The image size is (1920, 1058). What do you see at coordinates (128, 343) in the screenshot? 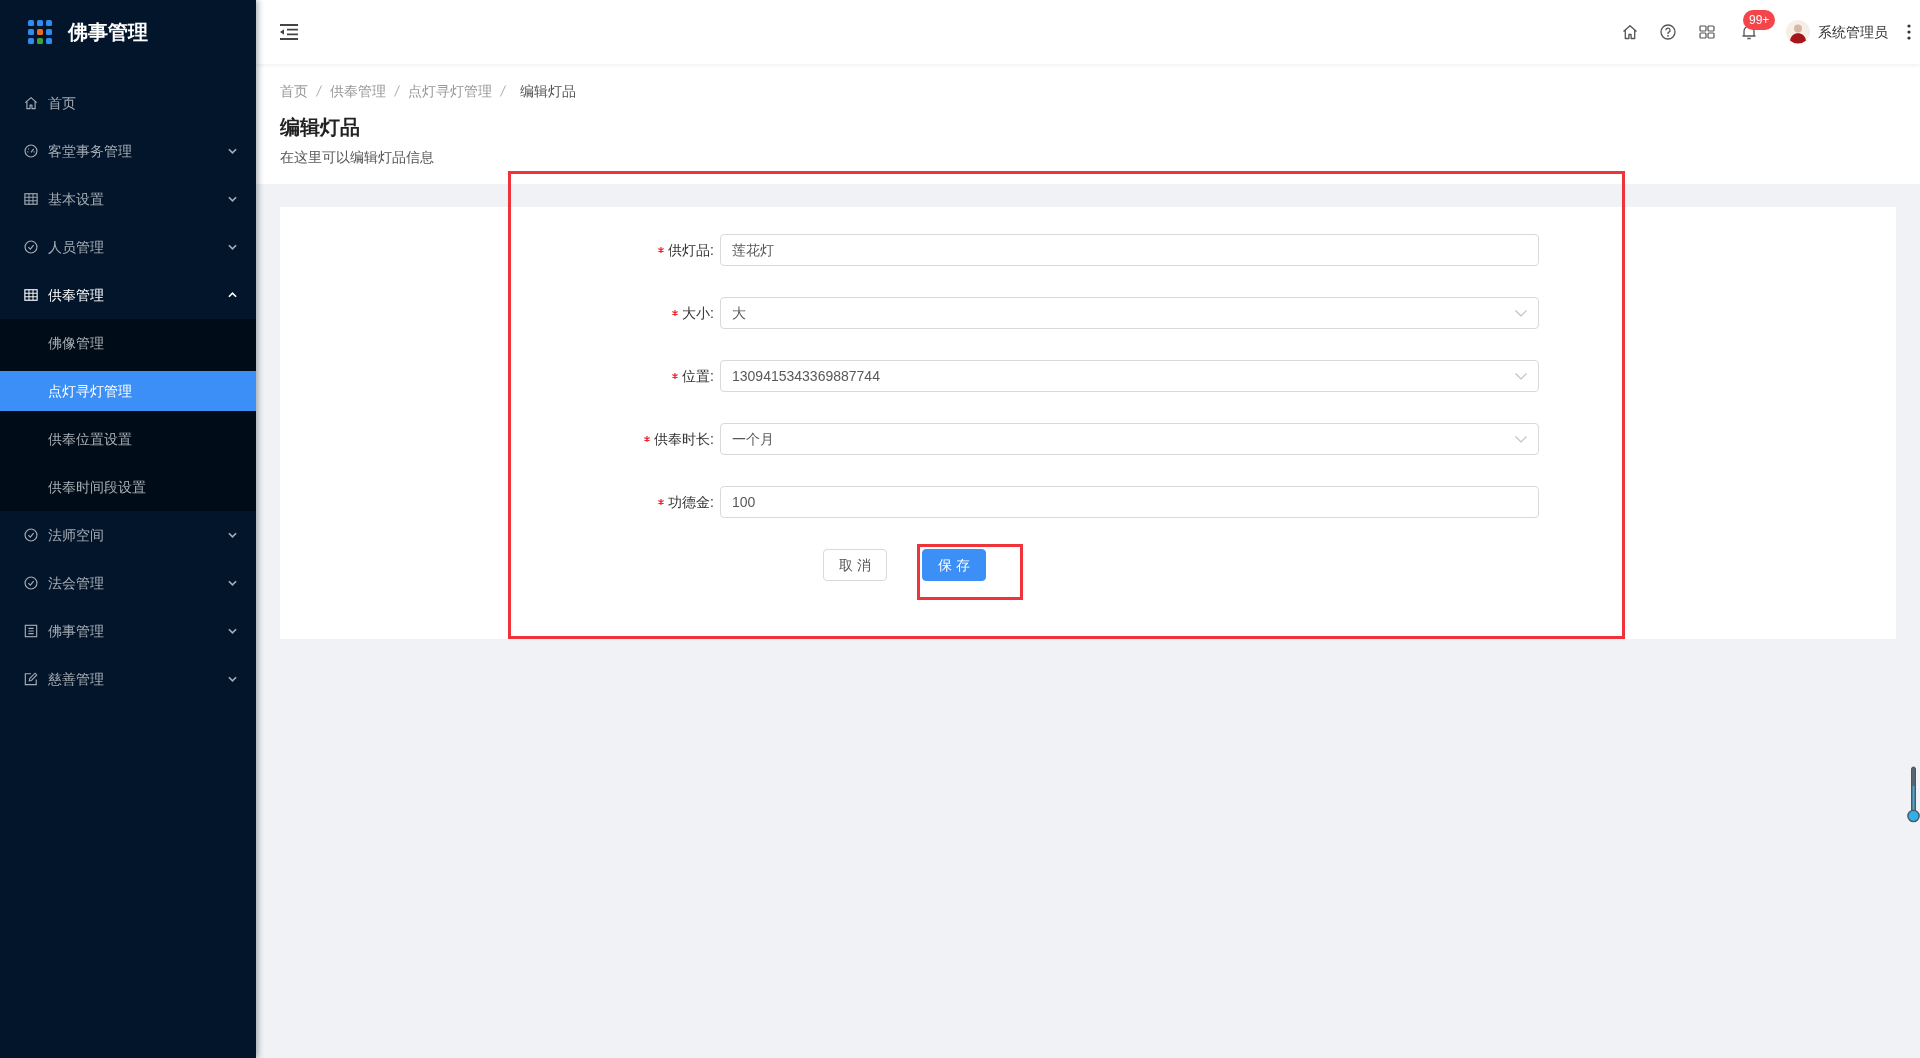
I see `submenu-item: 佛像管理` at bounding box center [128, 343].